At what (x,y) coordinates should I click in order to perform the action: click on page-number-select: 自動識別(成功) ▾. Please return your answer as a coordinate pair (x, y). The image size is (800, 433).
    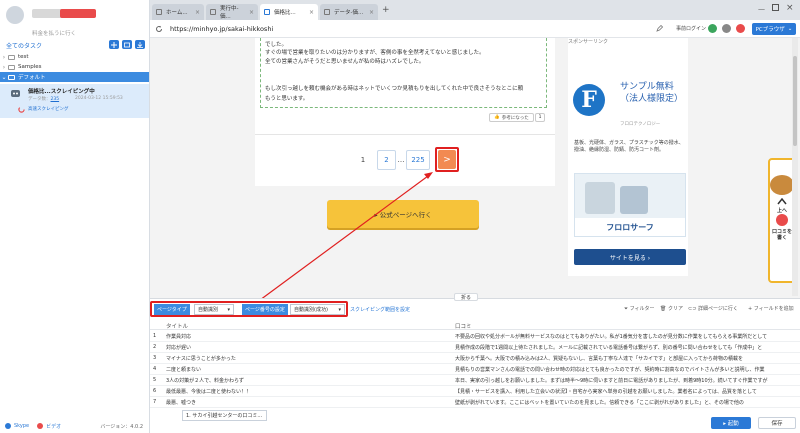
    Looking at the image, I should click on (317, 309).